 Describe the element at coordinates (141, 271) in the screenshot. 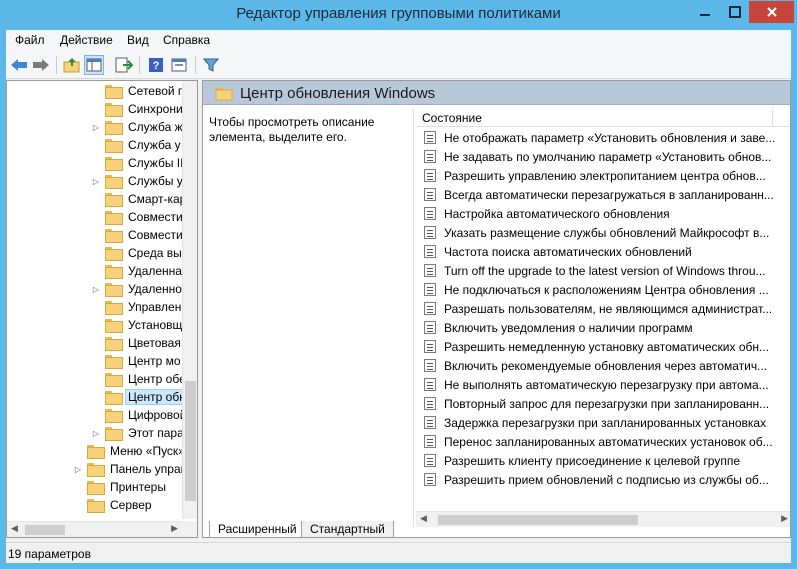

I see `tree-item: Удаленная` at that location.